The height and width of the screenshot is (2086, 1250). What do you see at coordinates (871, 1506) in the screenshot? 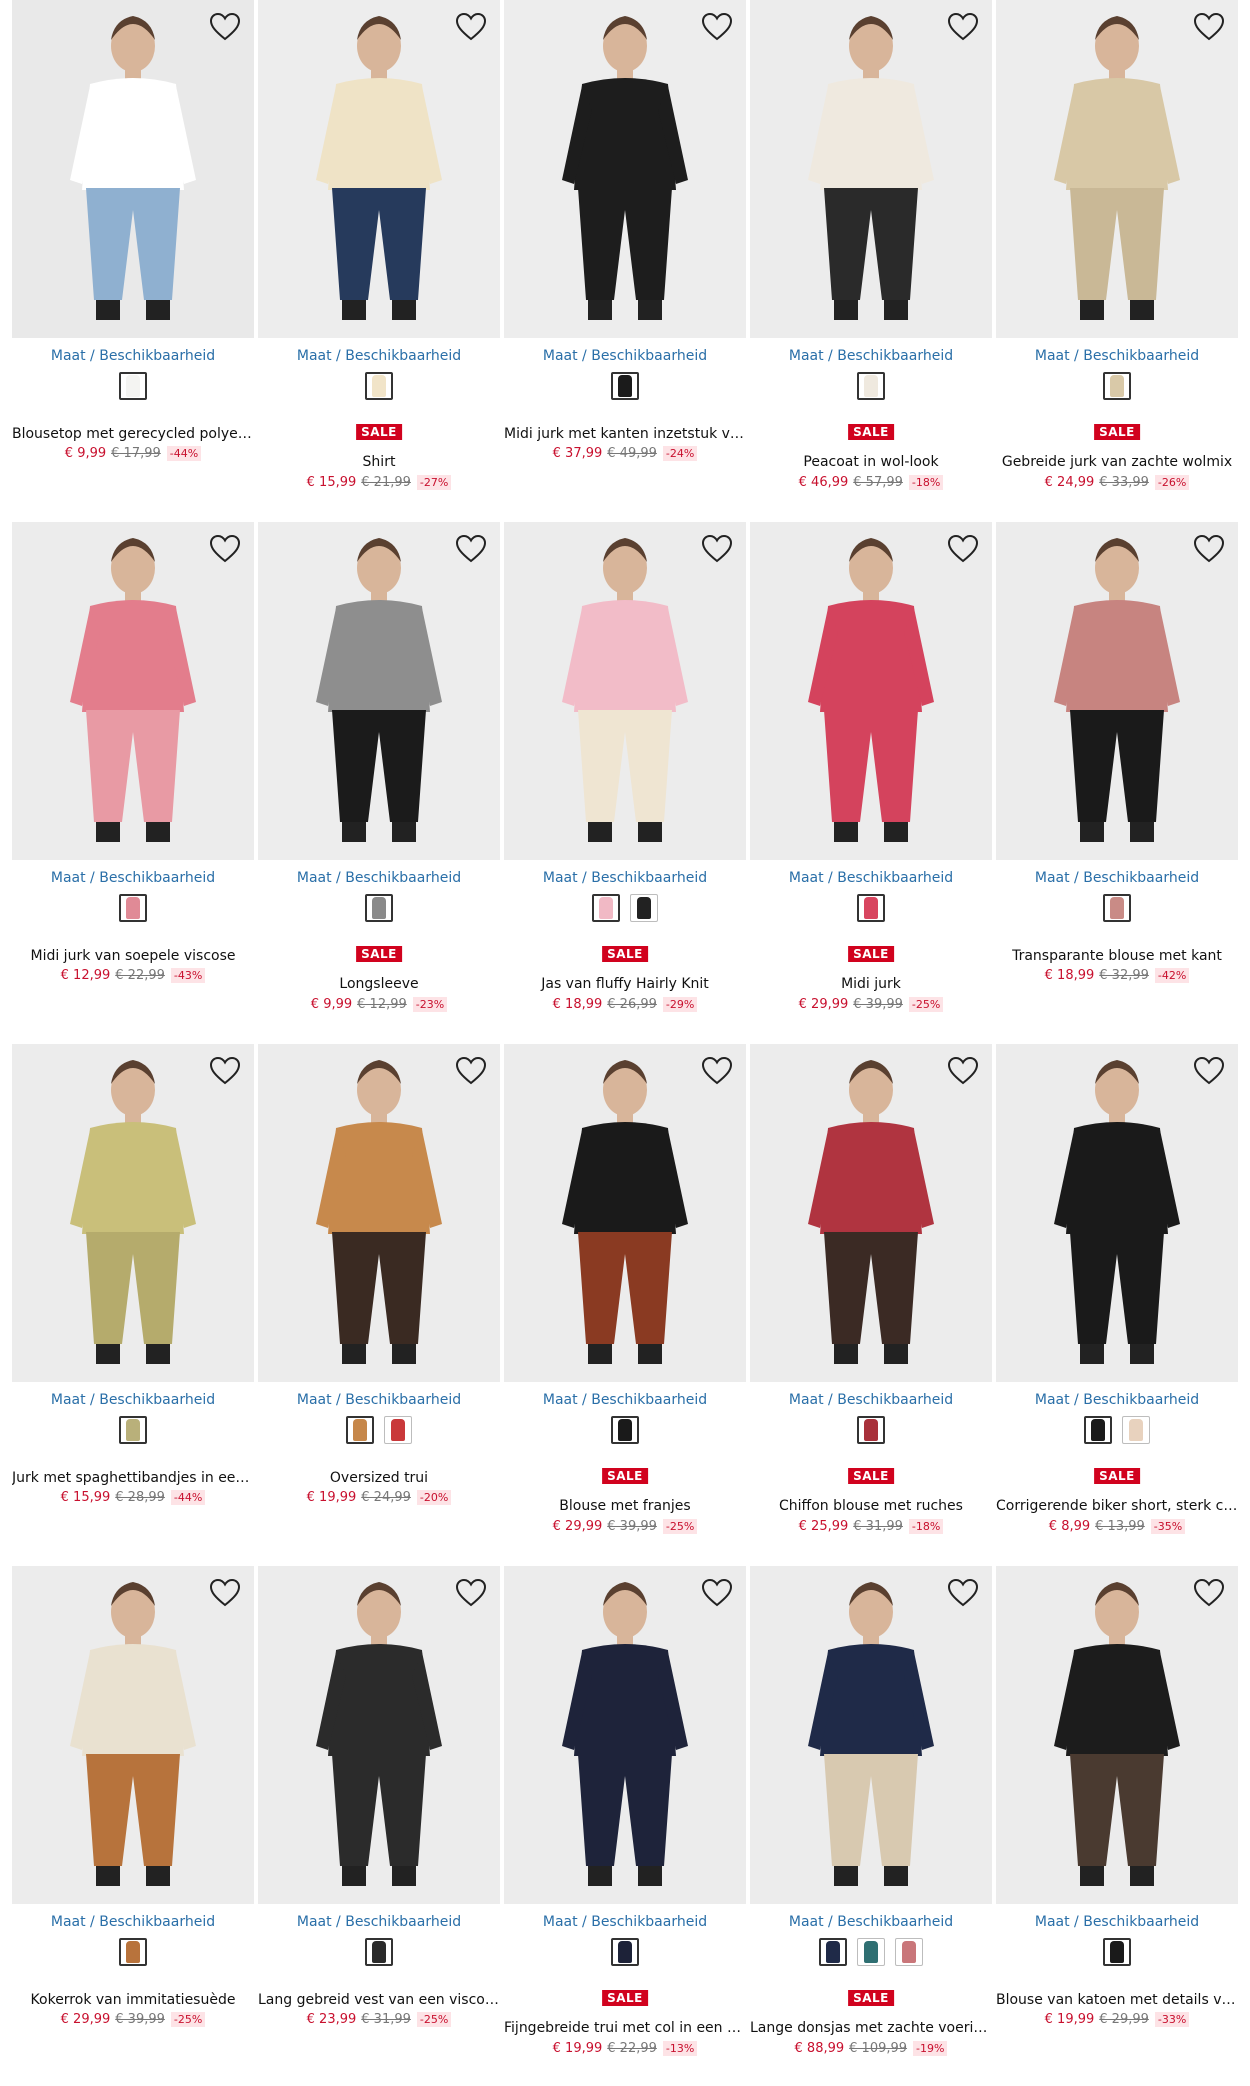
I see `product-name: Chiffon blouse met ruches` at bounding box center [871, 1506].